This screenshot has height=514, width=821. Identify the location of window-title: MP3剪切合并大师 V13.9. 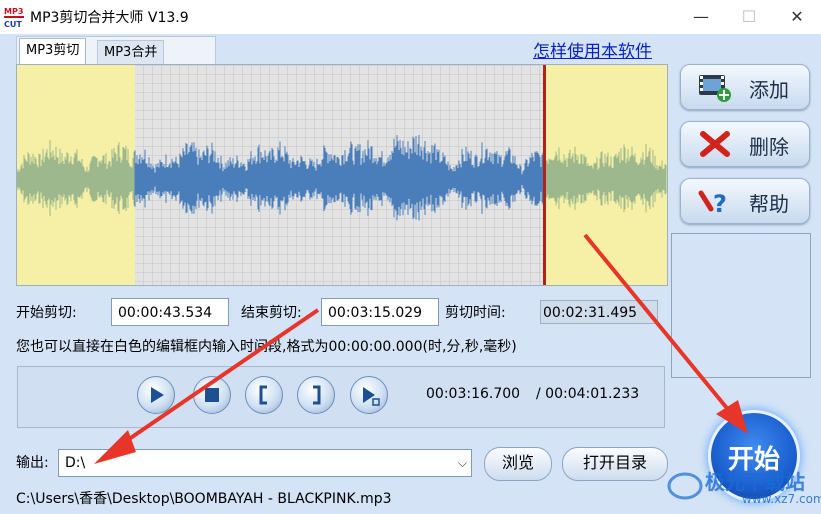
(109, 18).